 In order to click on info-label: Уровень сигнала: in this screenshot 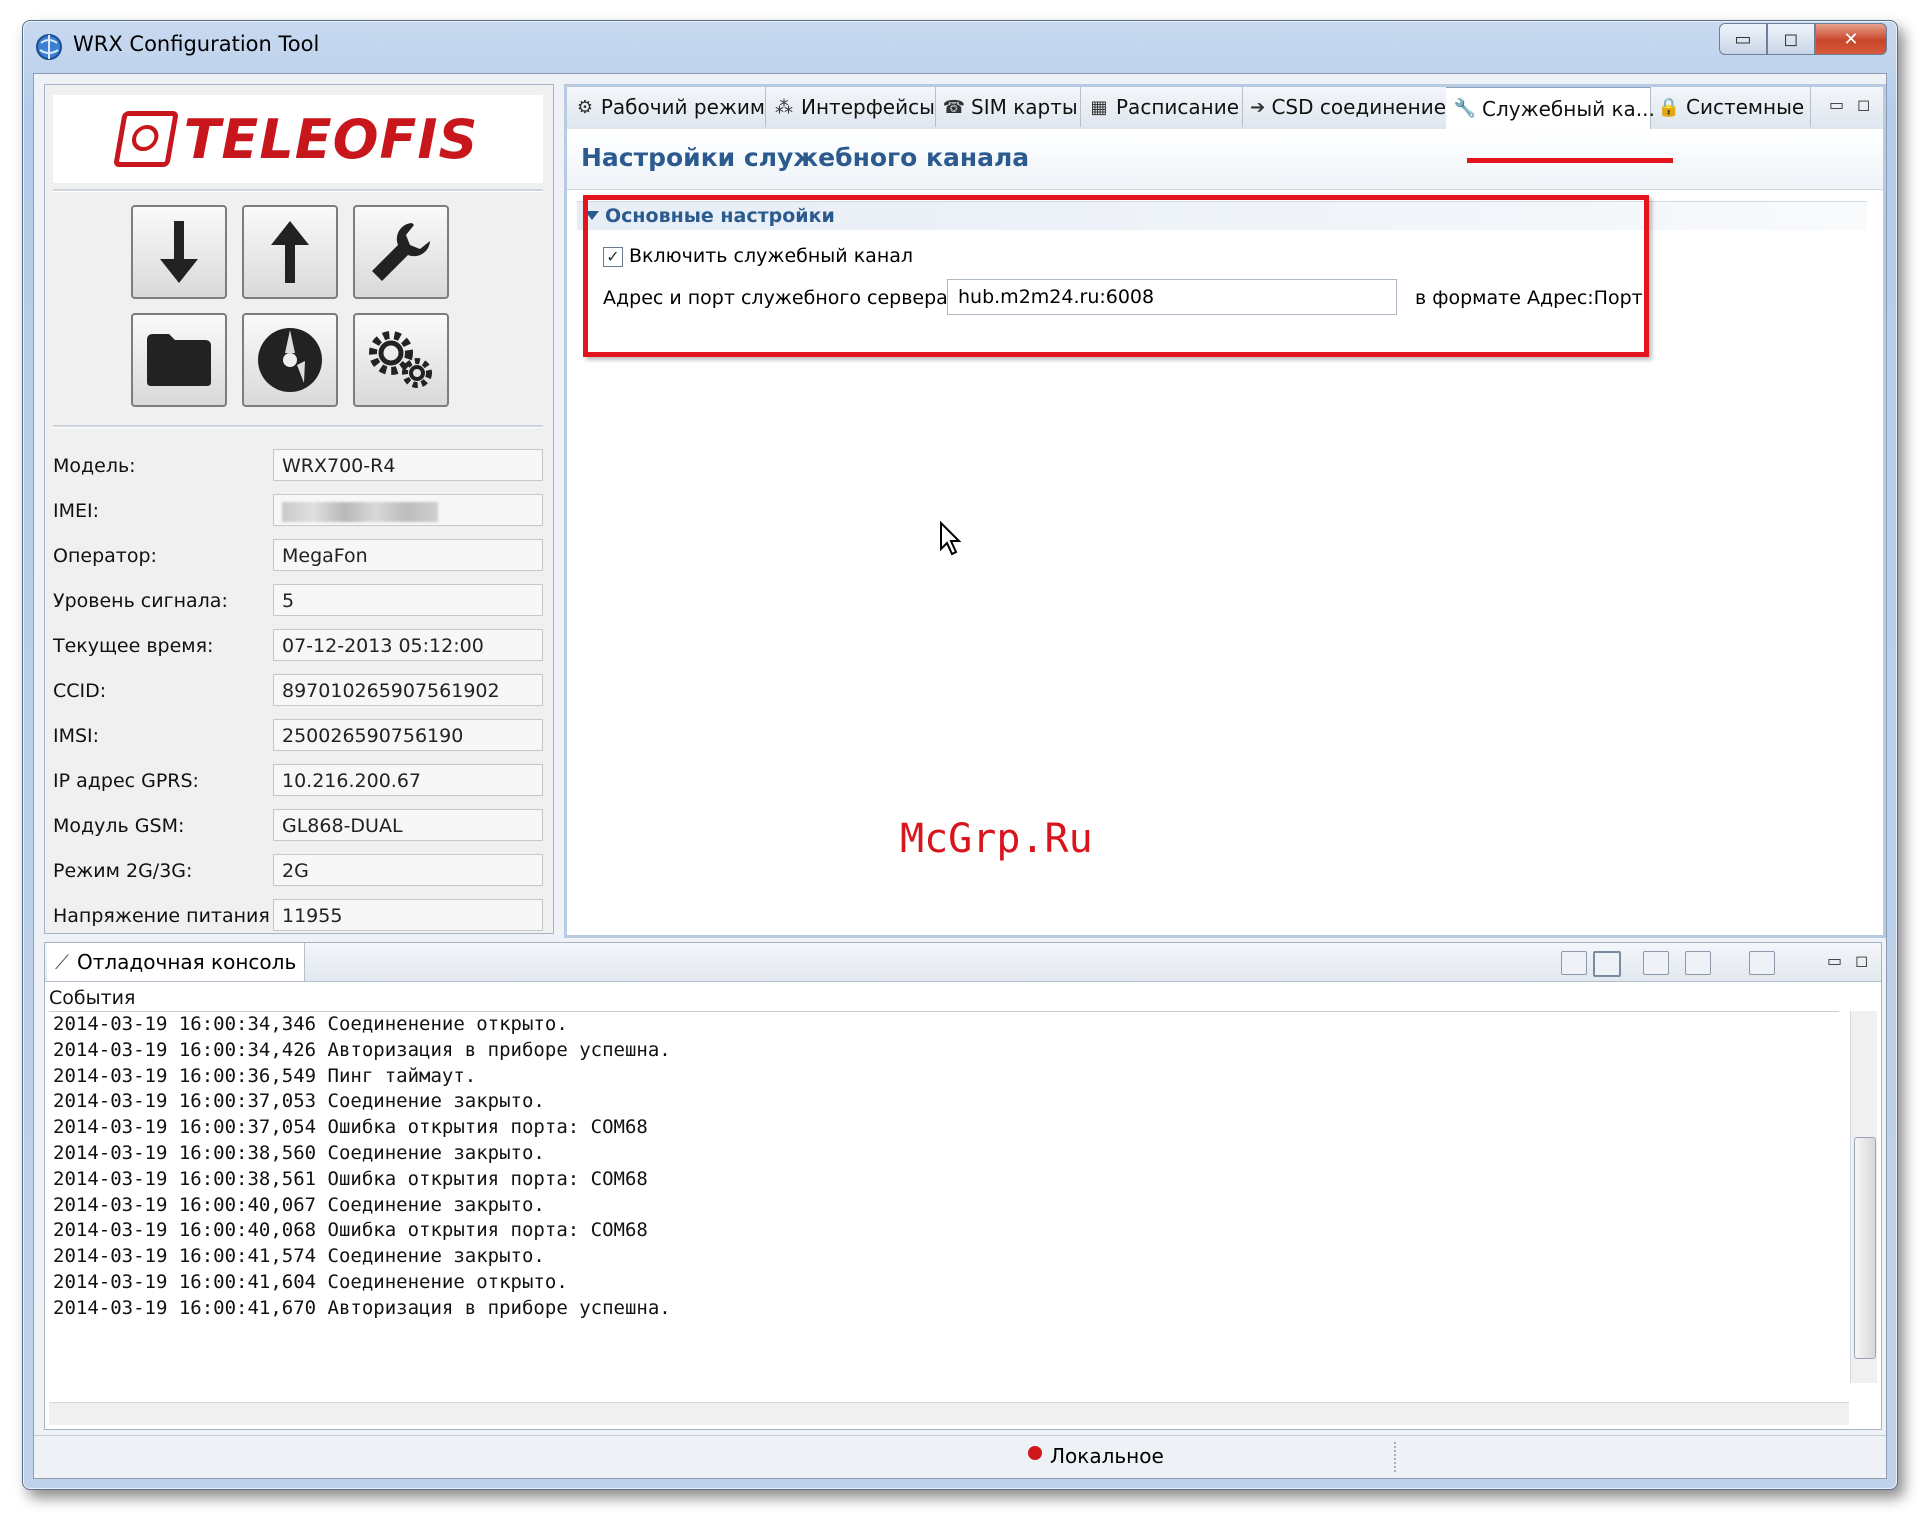, I will do `click(140, 601)`.